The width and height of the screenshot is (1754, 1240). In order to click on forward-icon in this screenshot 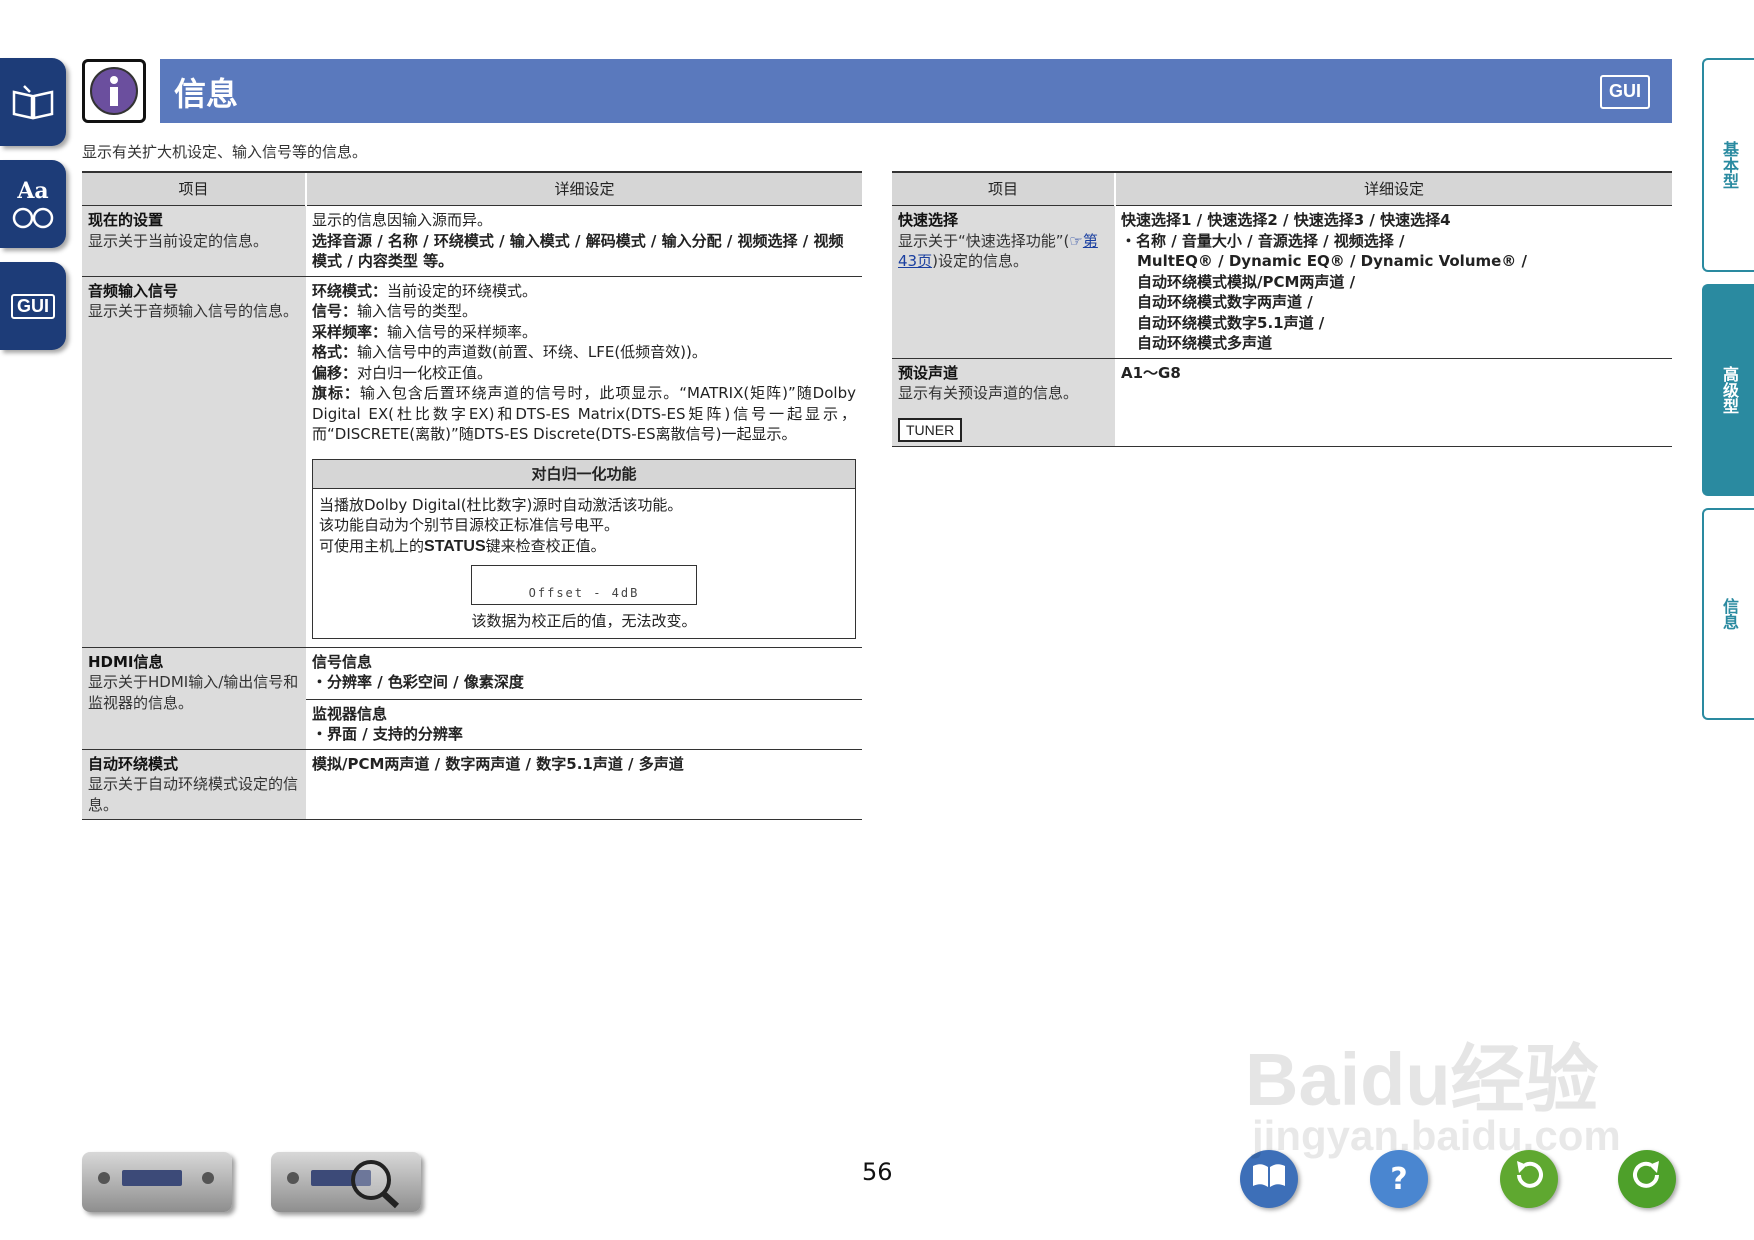, I will do `click(1647, 1179)`.